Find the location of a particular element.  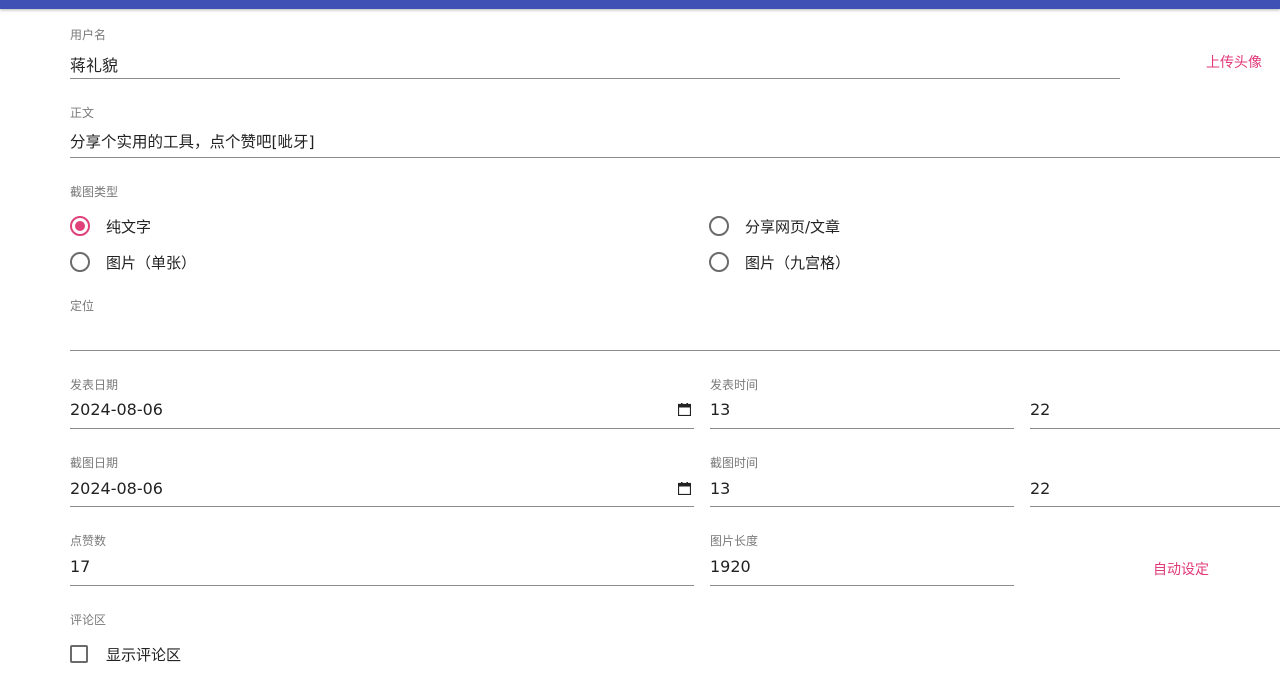

capture-hour-underline is located at coordinates (862, 506).